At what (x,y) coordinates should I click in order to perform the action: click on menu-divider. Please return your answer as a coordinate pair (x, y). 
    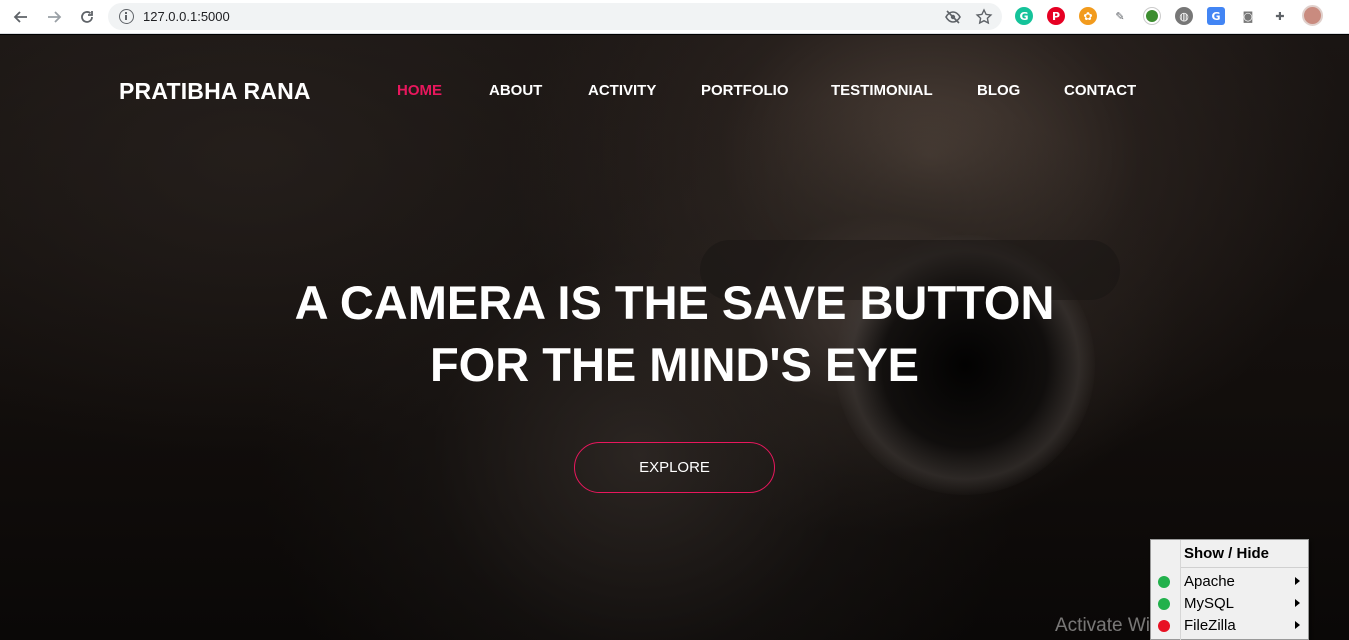
    Looking at the image, I should click on (1244, 567).